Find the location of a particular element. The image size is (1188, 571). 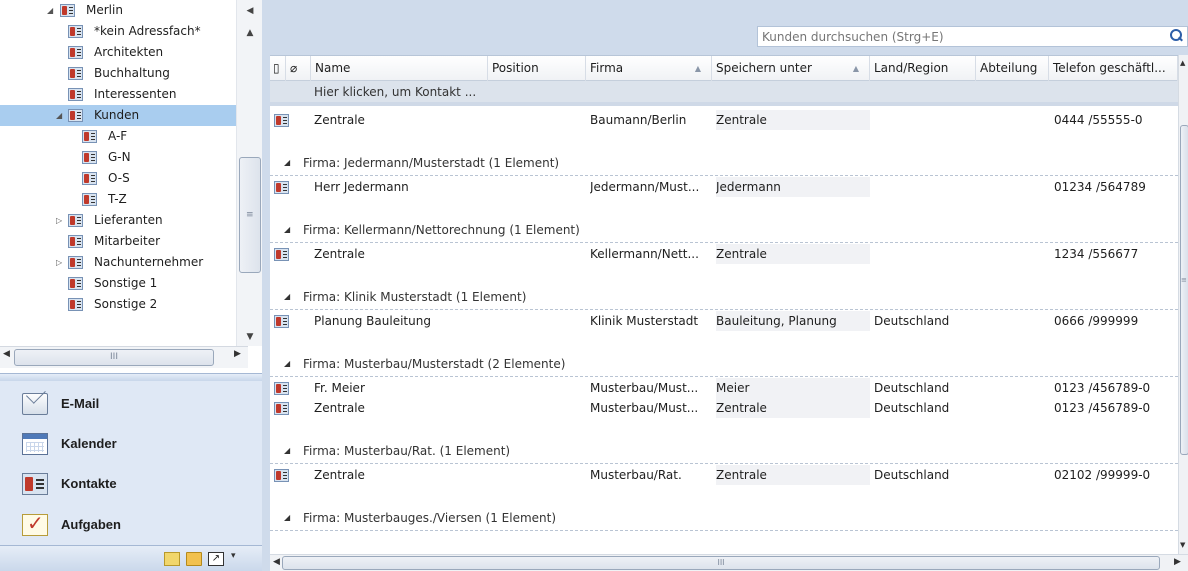

folder-list-icon is located at coordinates (194, 559).